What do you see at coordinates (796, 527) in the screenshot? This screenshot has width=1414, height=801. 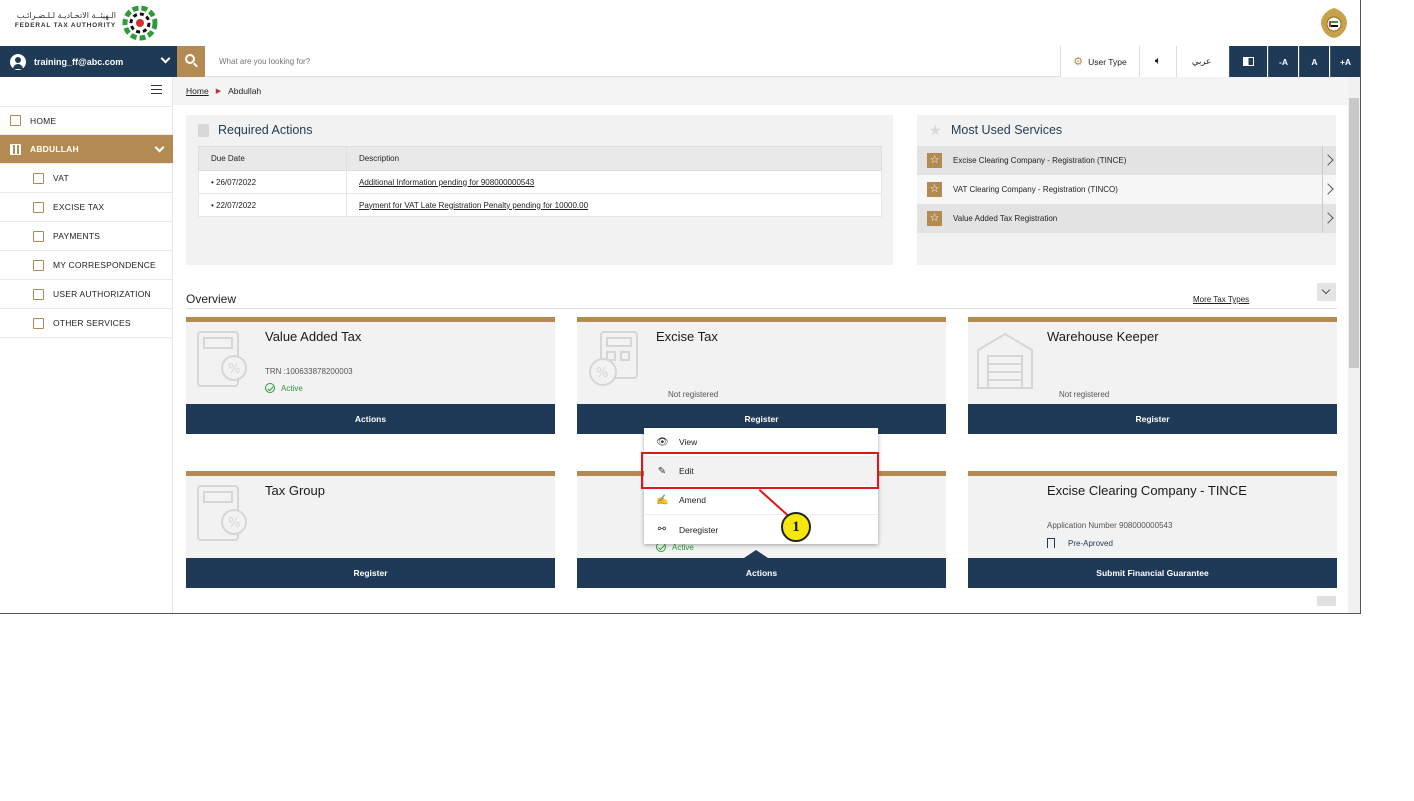 I see `step-number-marker: 1` at bounding box center [796, 527].